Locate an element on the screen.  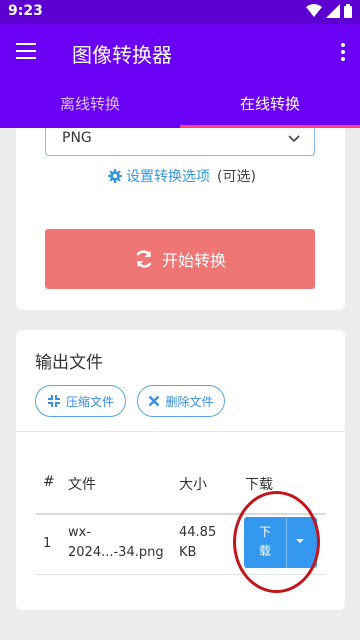
conversion-options-link: 设置转换选项 (可选) is located at coordinates (182, 176).